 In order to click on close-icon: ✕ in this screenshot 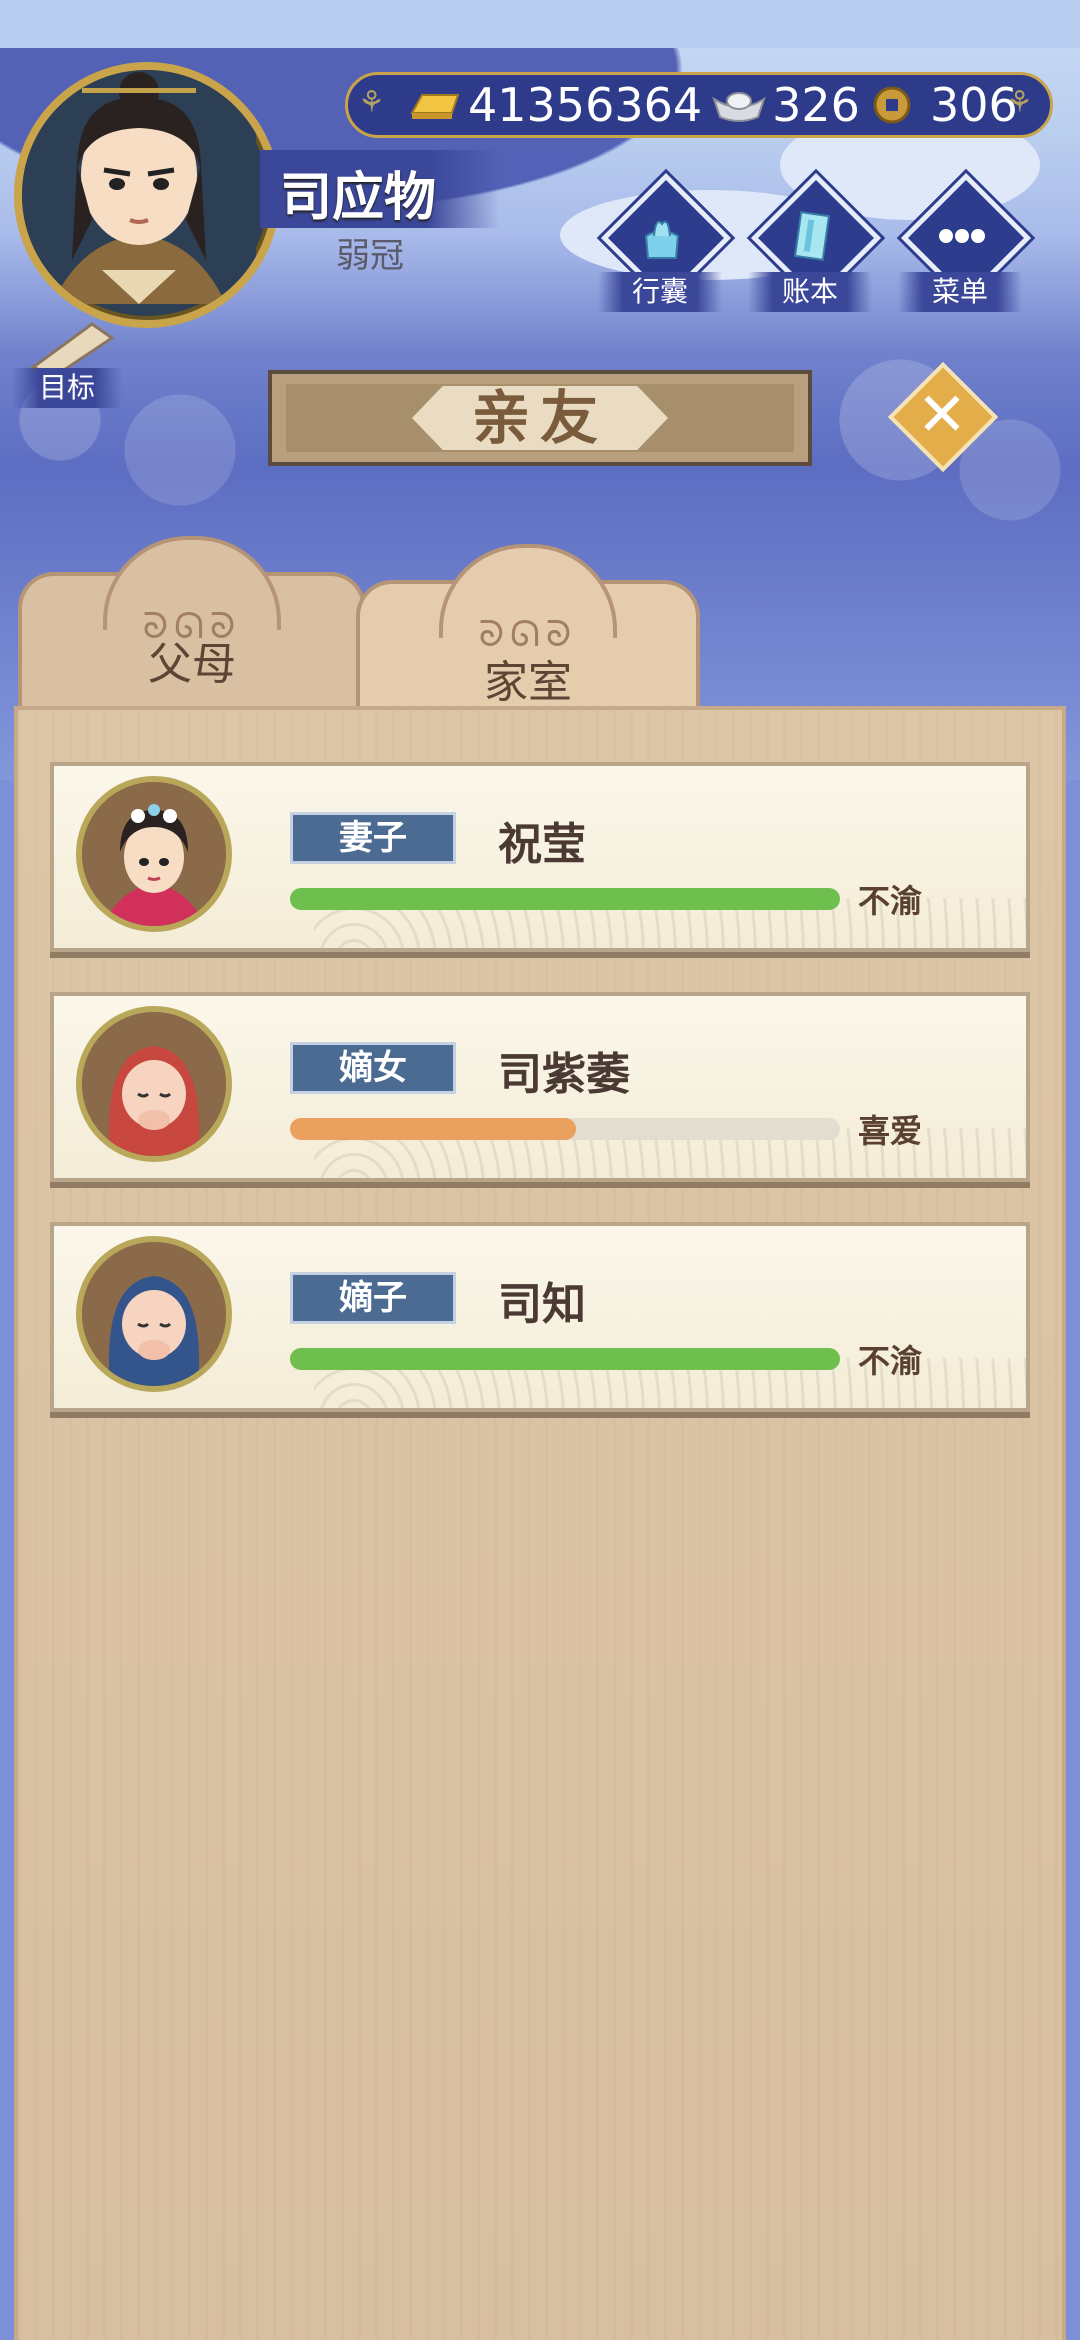, I will do `click(942, 415)`.